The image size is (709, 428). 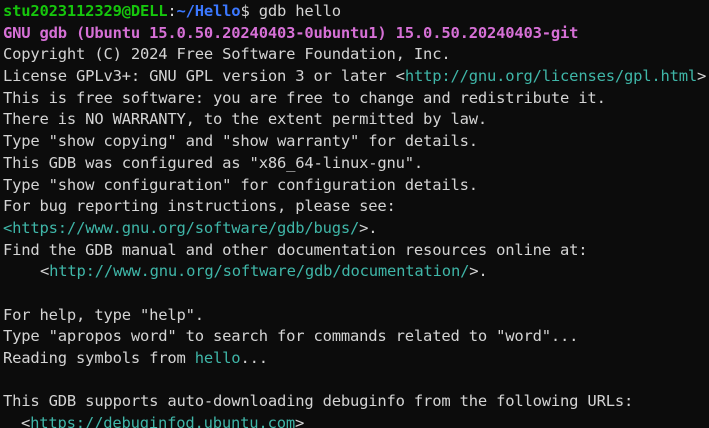 What do you see at coordinates (185, 228) in the screenshot?
I see `bugs-link: https://www.gnu.org/software/gdb/bugs/` at bounding box center [185, 228].